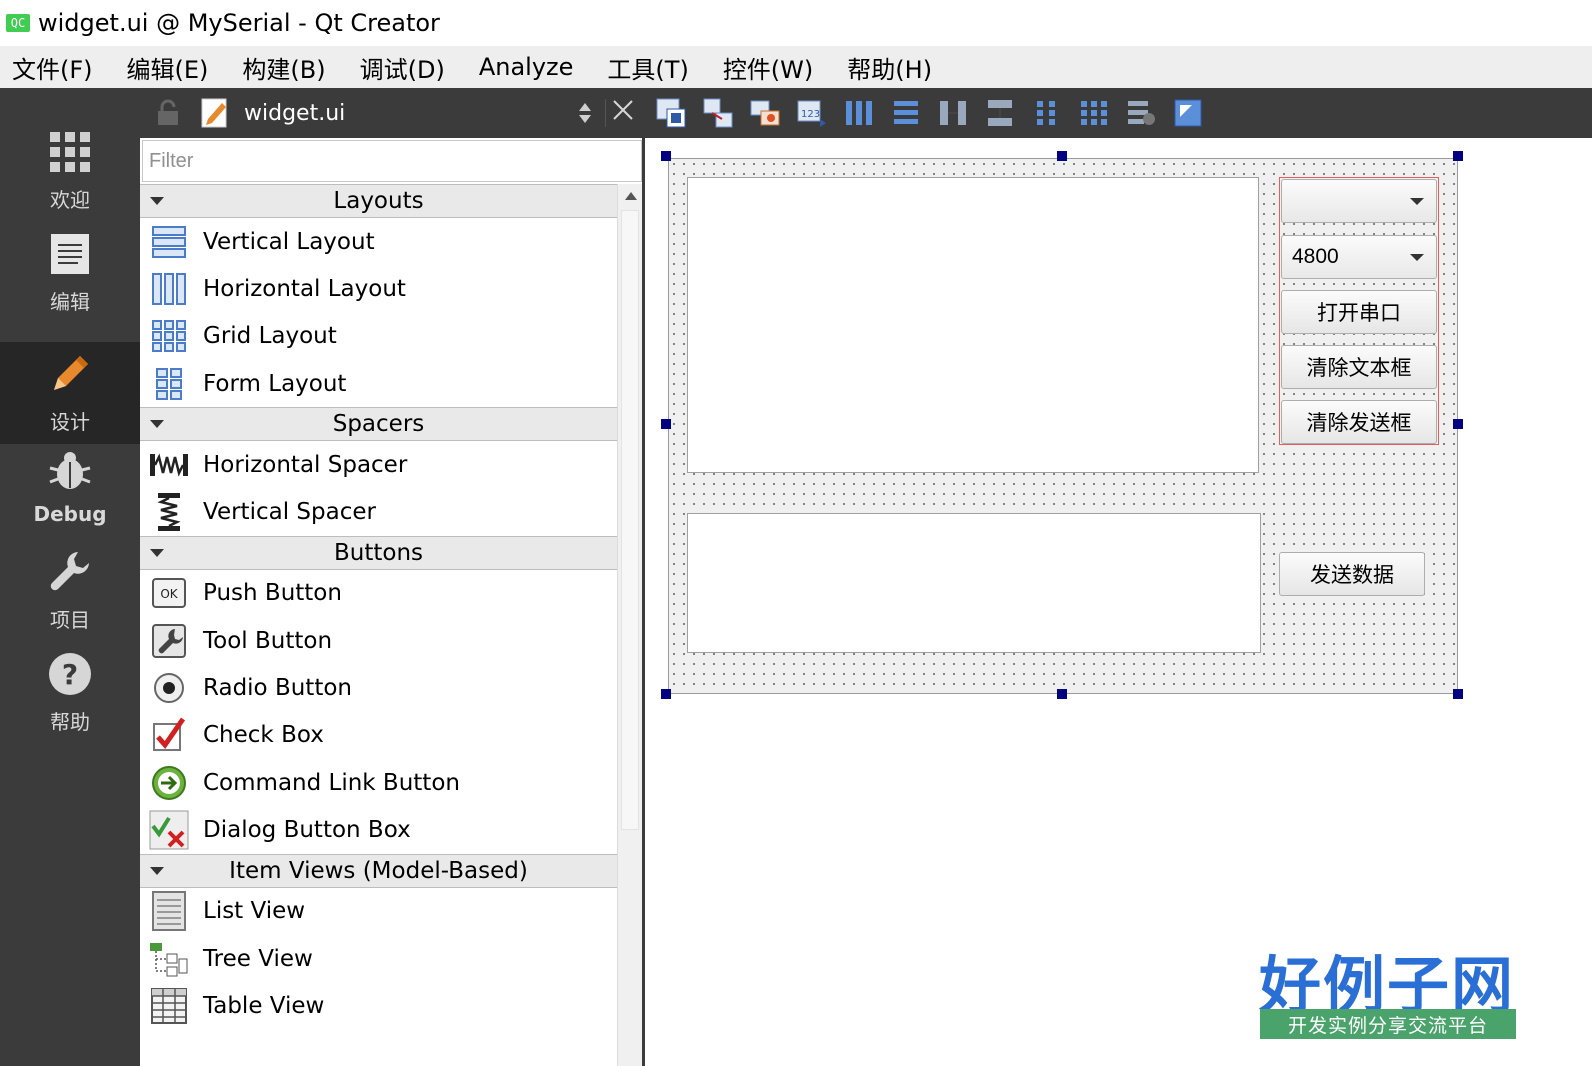  I want to click on updown-arrows-icon, so click(585, 113).